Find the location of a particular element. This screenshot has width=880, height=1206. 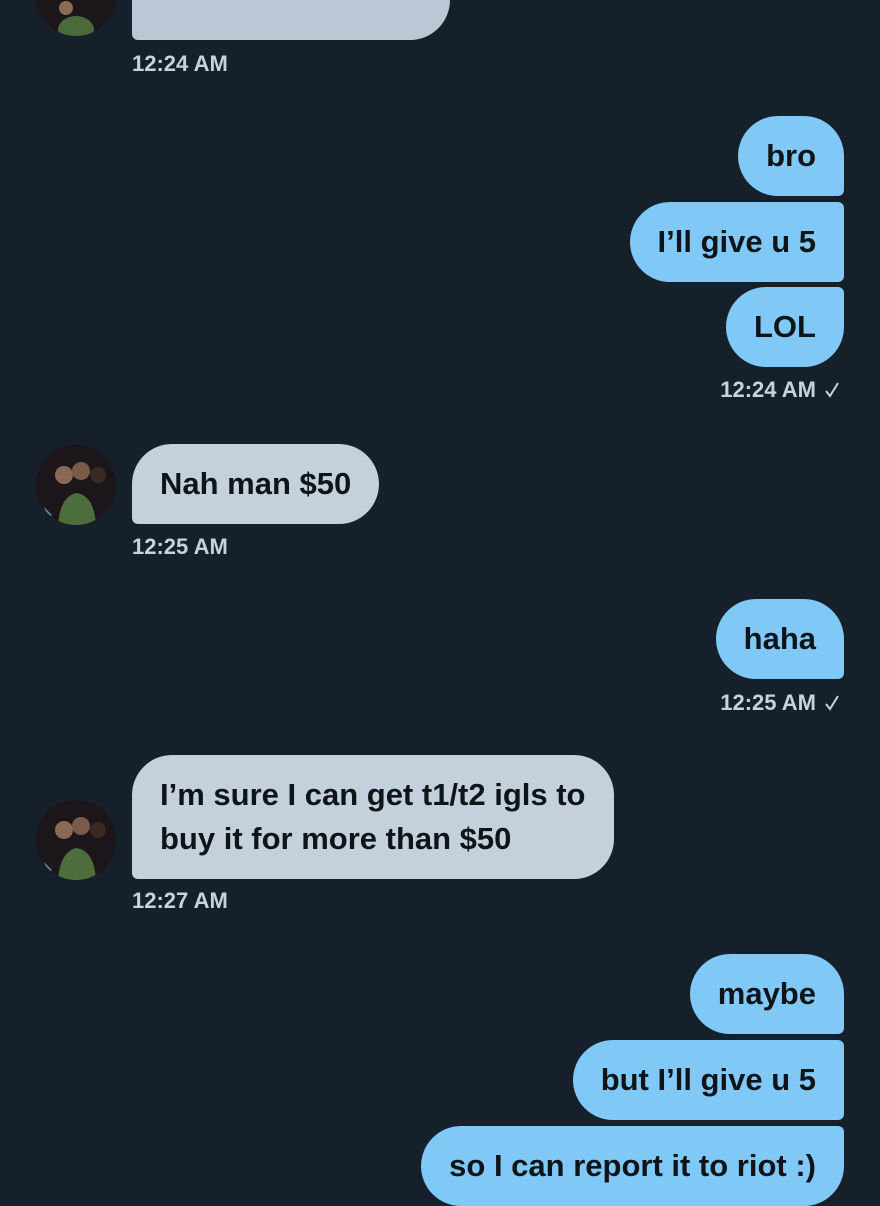

message-timestamp-row: 12:25 AM is located at coordinates (780, 703).